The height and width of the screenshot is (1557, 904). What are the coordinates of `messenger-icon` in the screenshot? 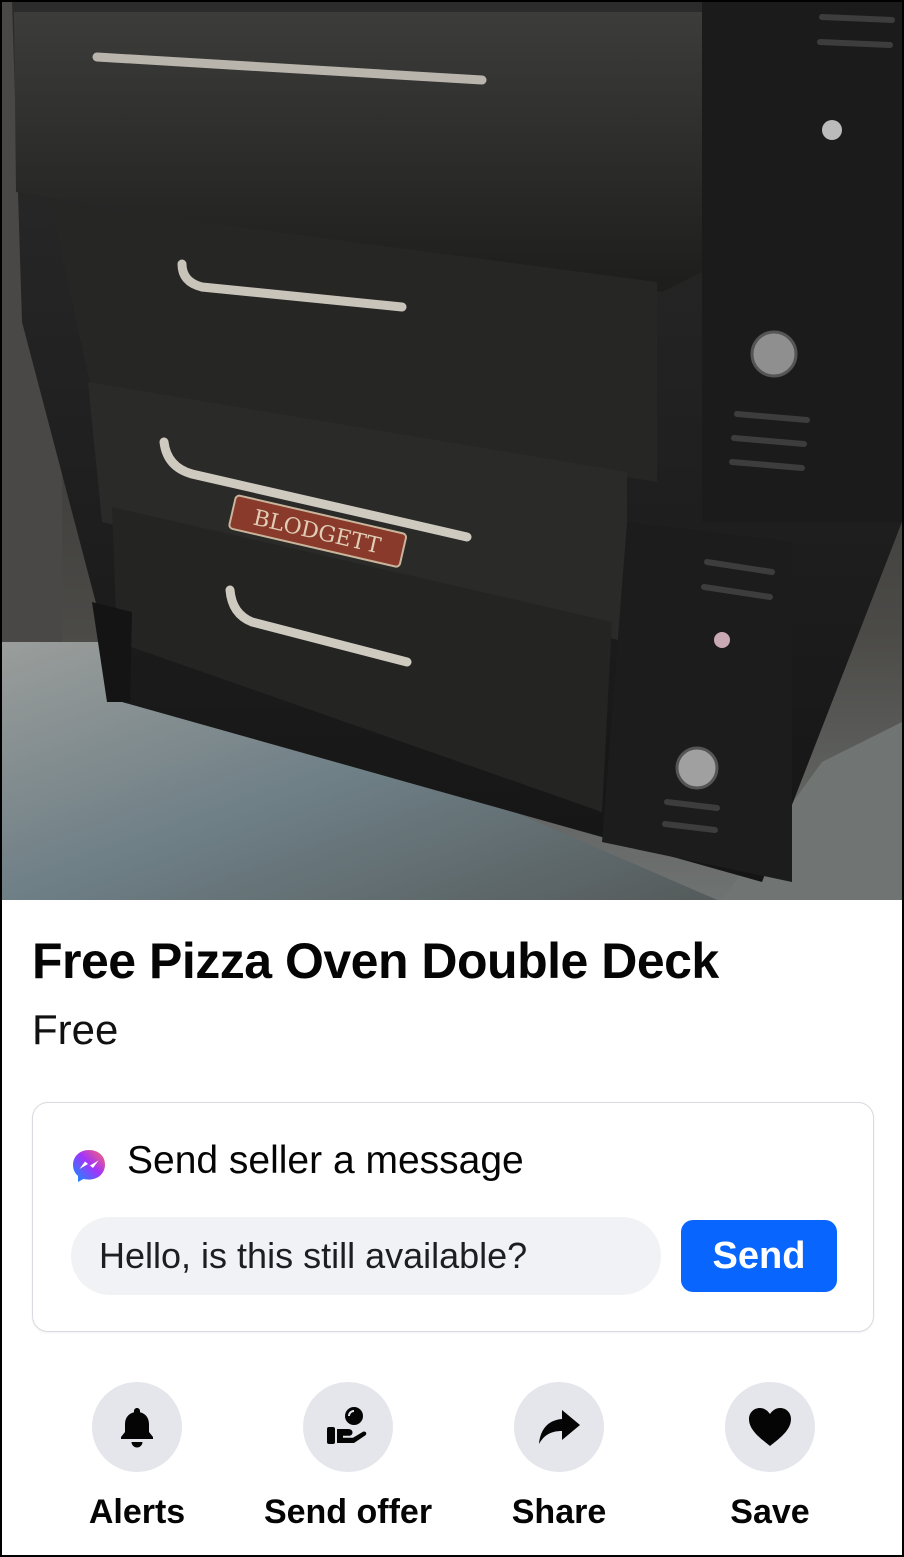 It's located at (89, 1166).